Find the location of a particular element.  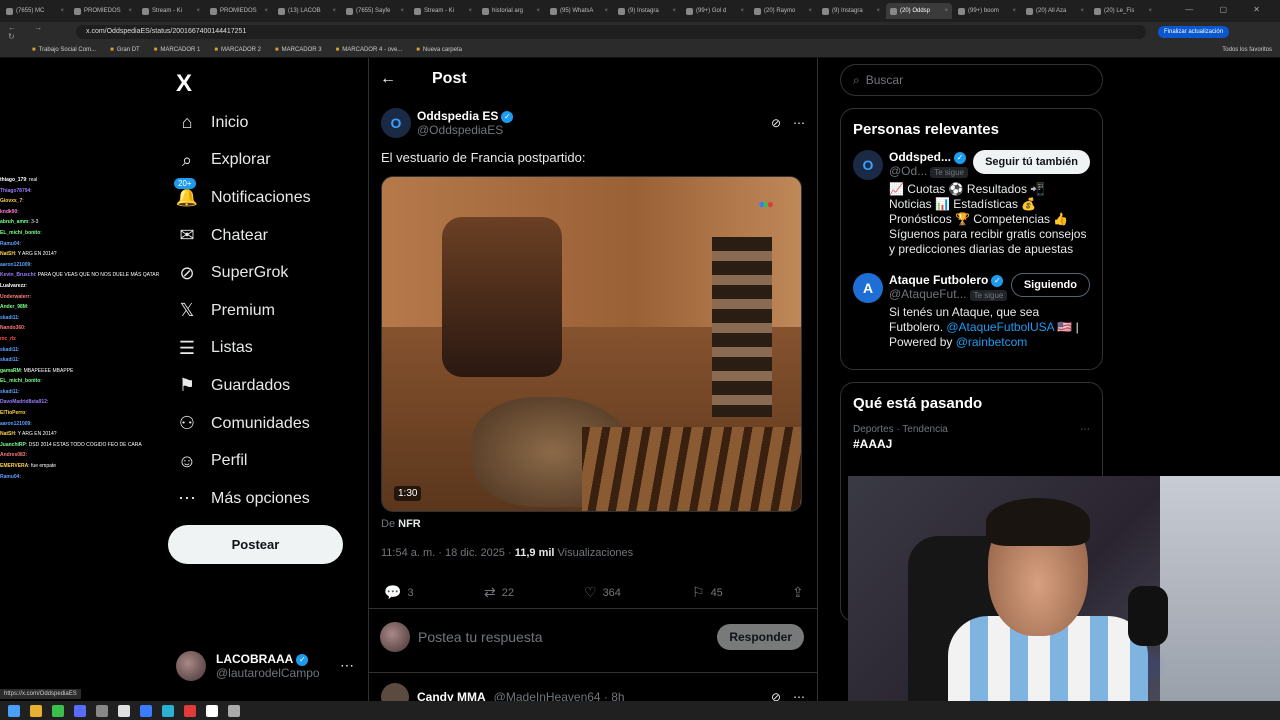

sidebar-item-más-opciones: ⋯ Más opciones is located at coordinates (243, 499).